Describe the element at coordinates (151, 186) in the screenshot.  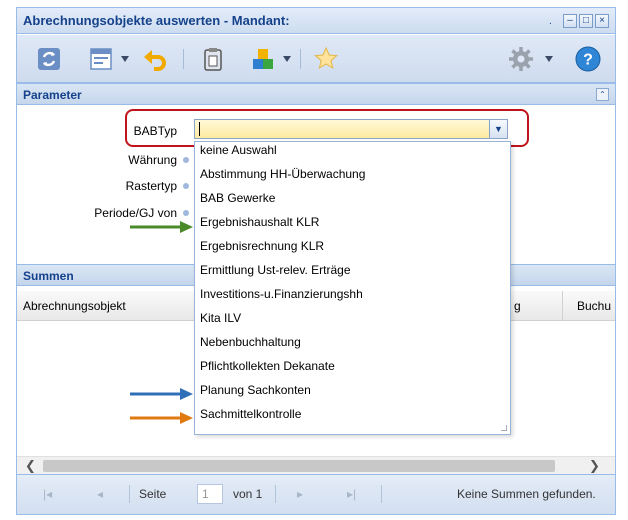
I see `rastertyp-label: Rastertyp` at that location.